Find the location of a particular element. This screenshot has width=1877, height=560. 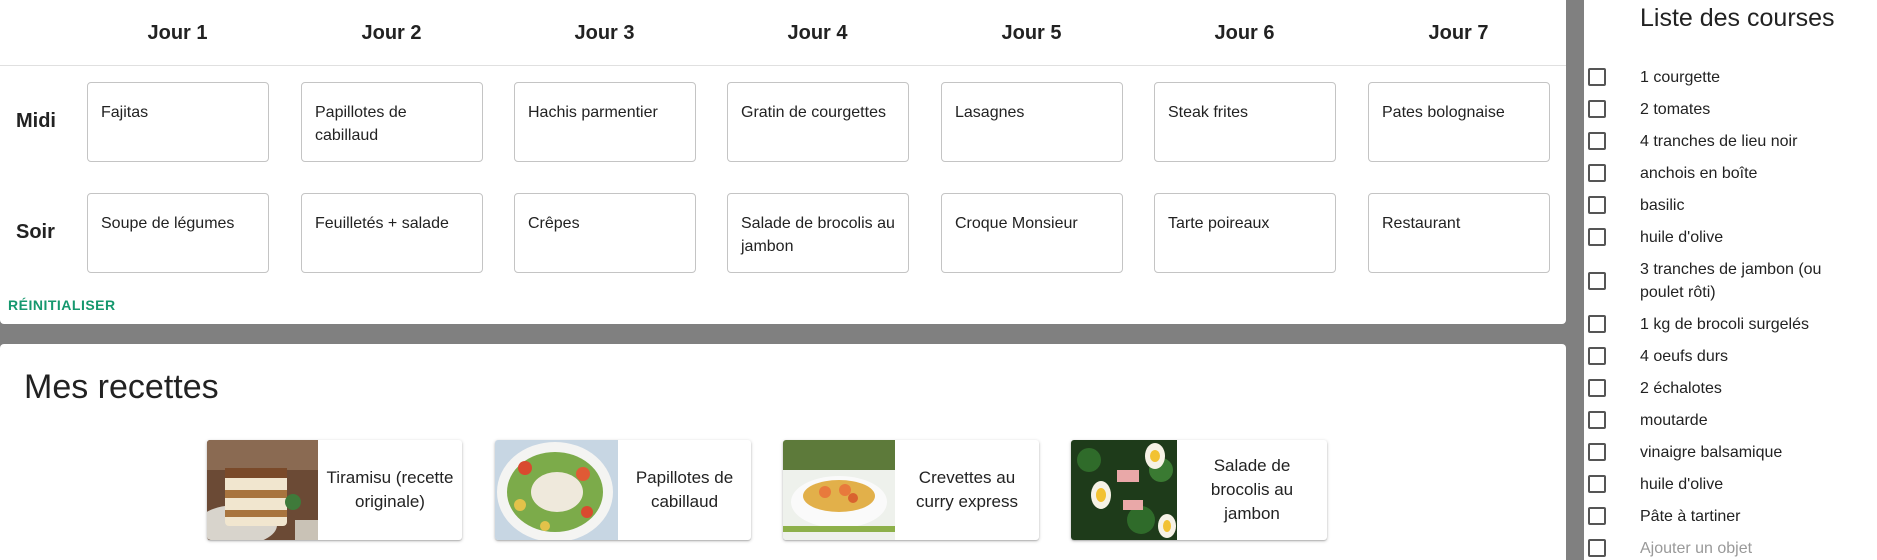

item-label: basilic is located at coordinates (1662, 205).